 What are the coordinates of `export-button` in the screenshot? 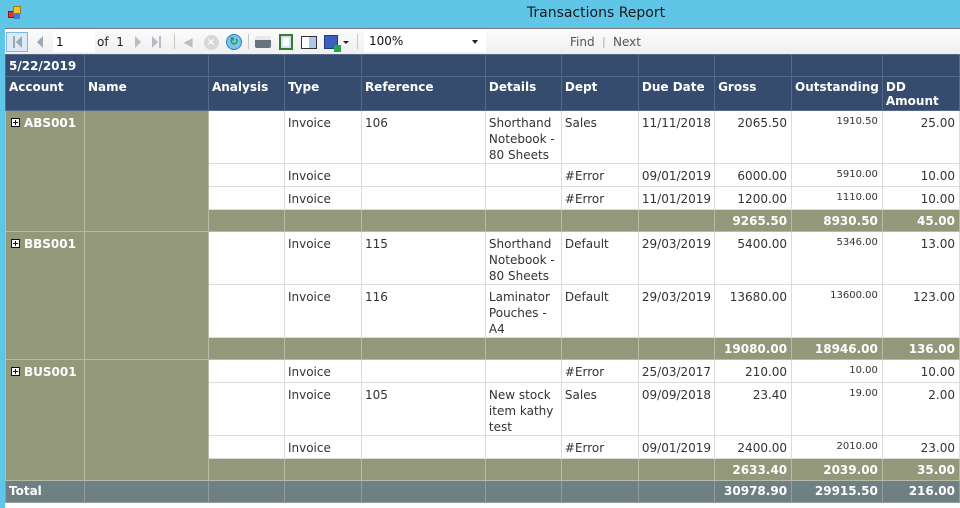 It's located at (336, 42).